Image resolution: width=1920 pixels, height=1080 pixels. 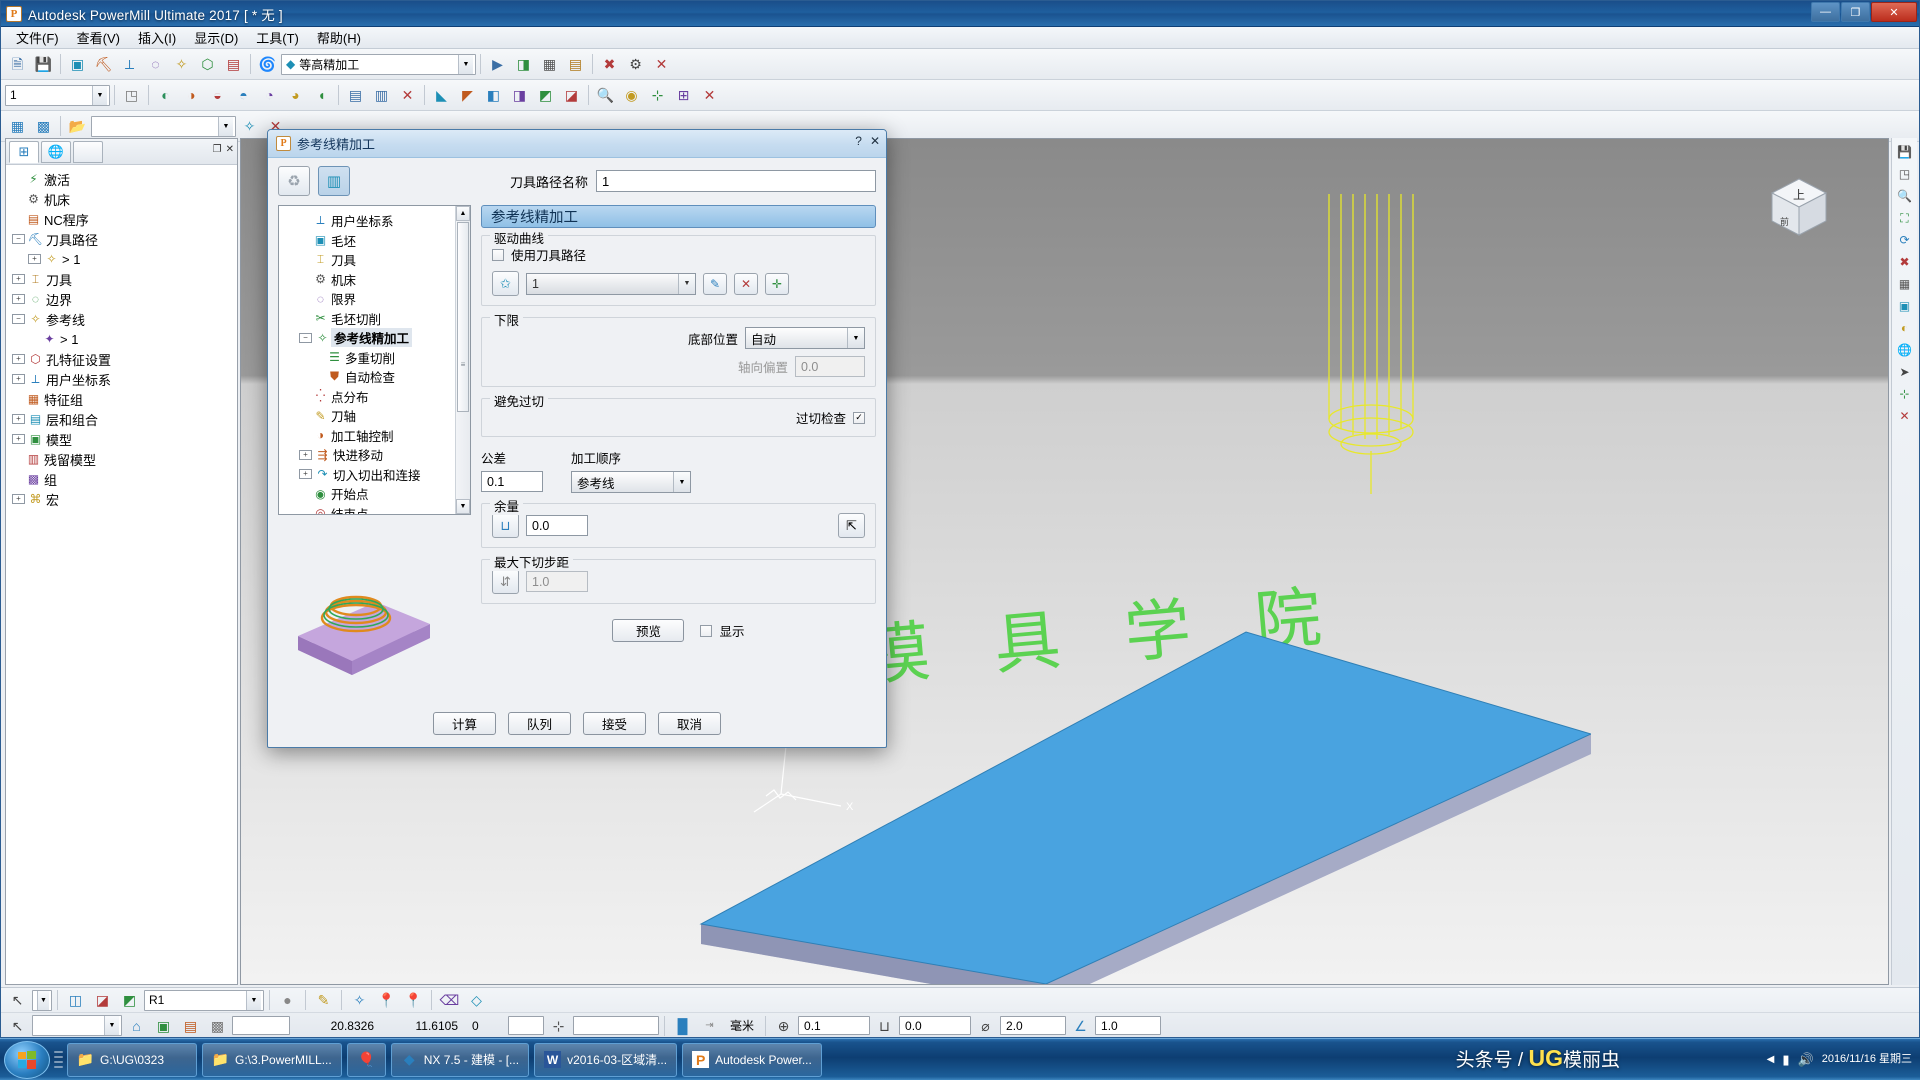 I want to click on status2-cube-icon: ▣, so click(x=163, y=1025).